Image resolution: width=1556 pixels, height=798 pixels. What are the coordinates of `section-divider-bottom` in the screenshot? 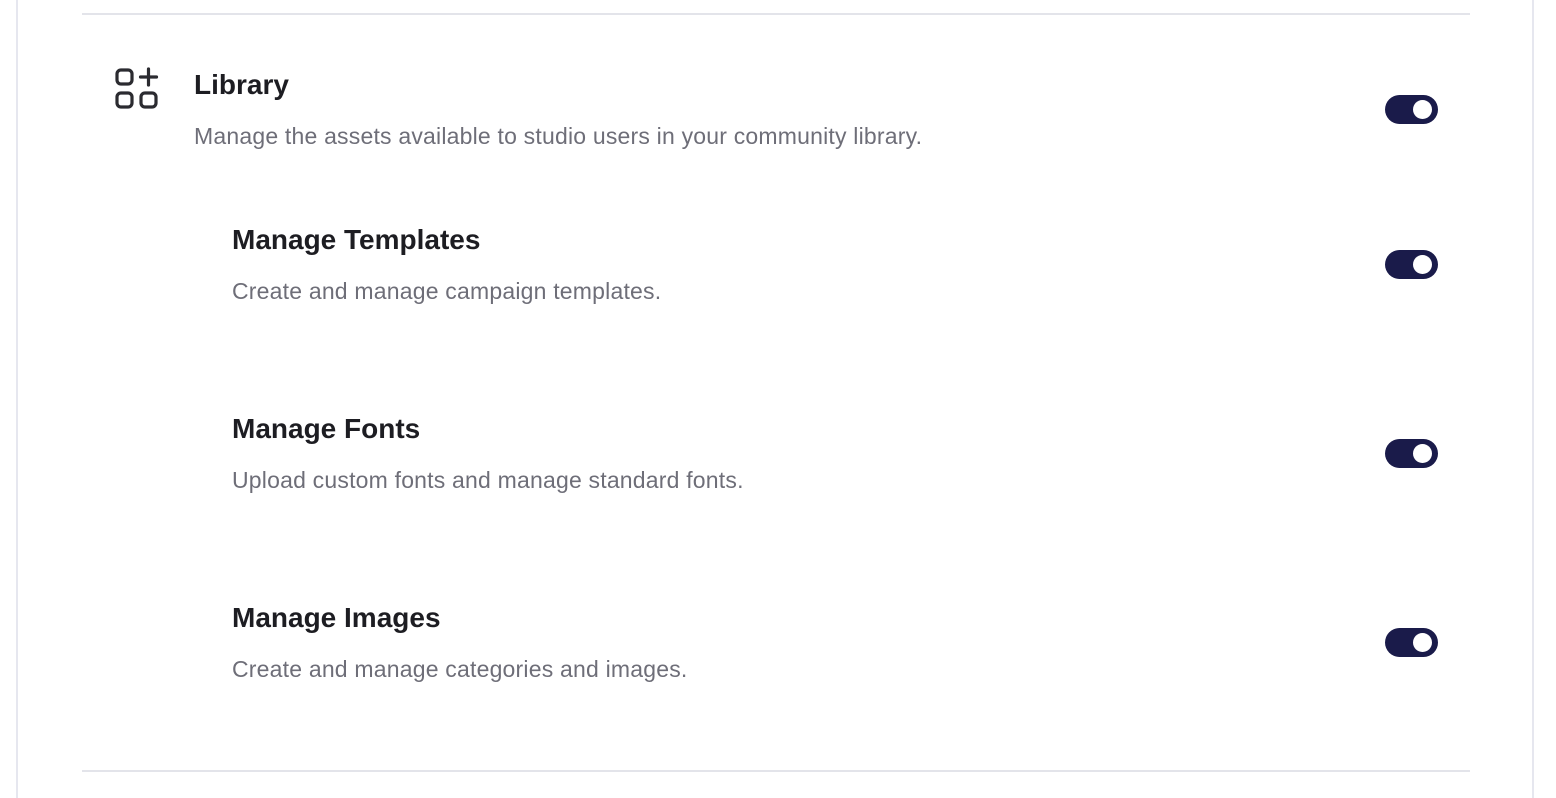 It's located at (776, 771).